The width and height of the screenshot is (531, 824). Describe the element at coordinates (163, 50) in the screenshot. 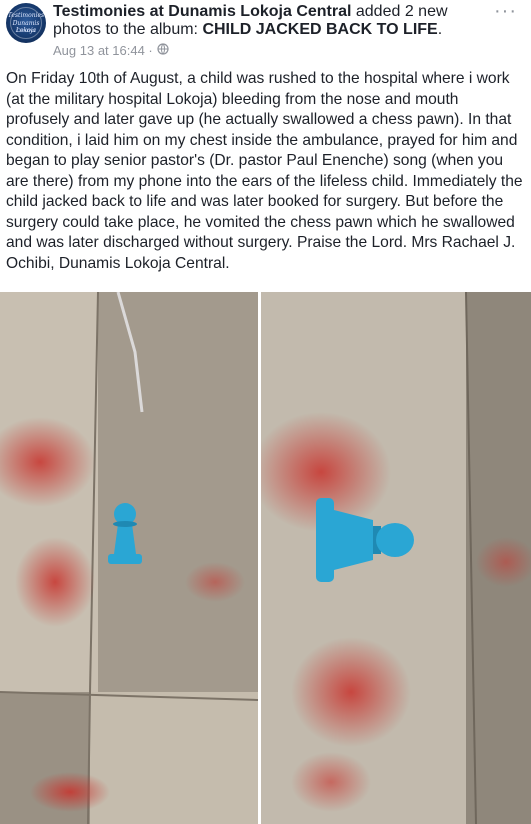

I see `globe-icon` at that location.